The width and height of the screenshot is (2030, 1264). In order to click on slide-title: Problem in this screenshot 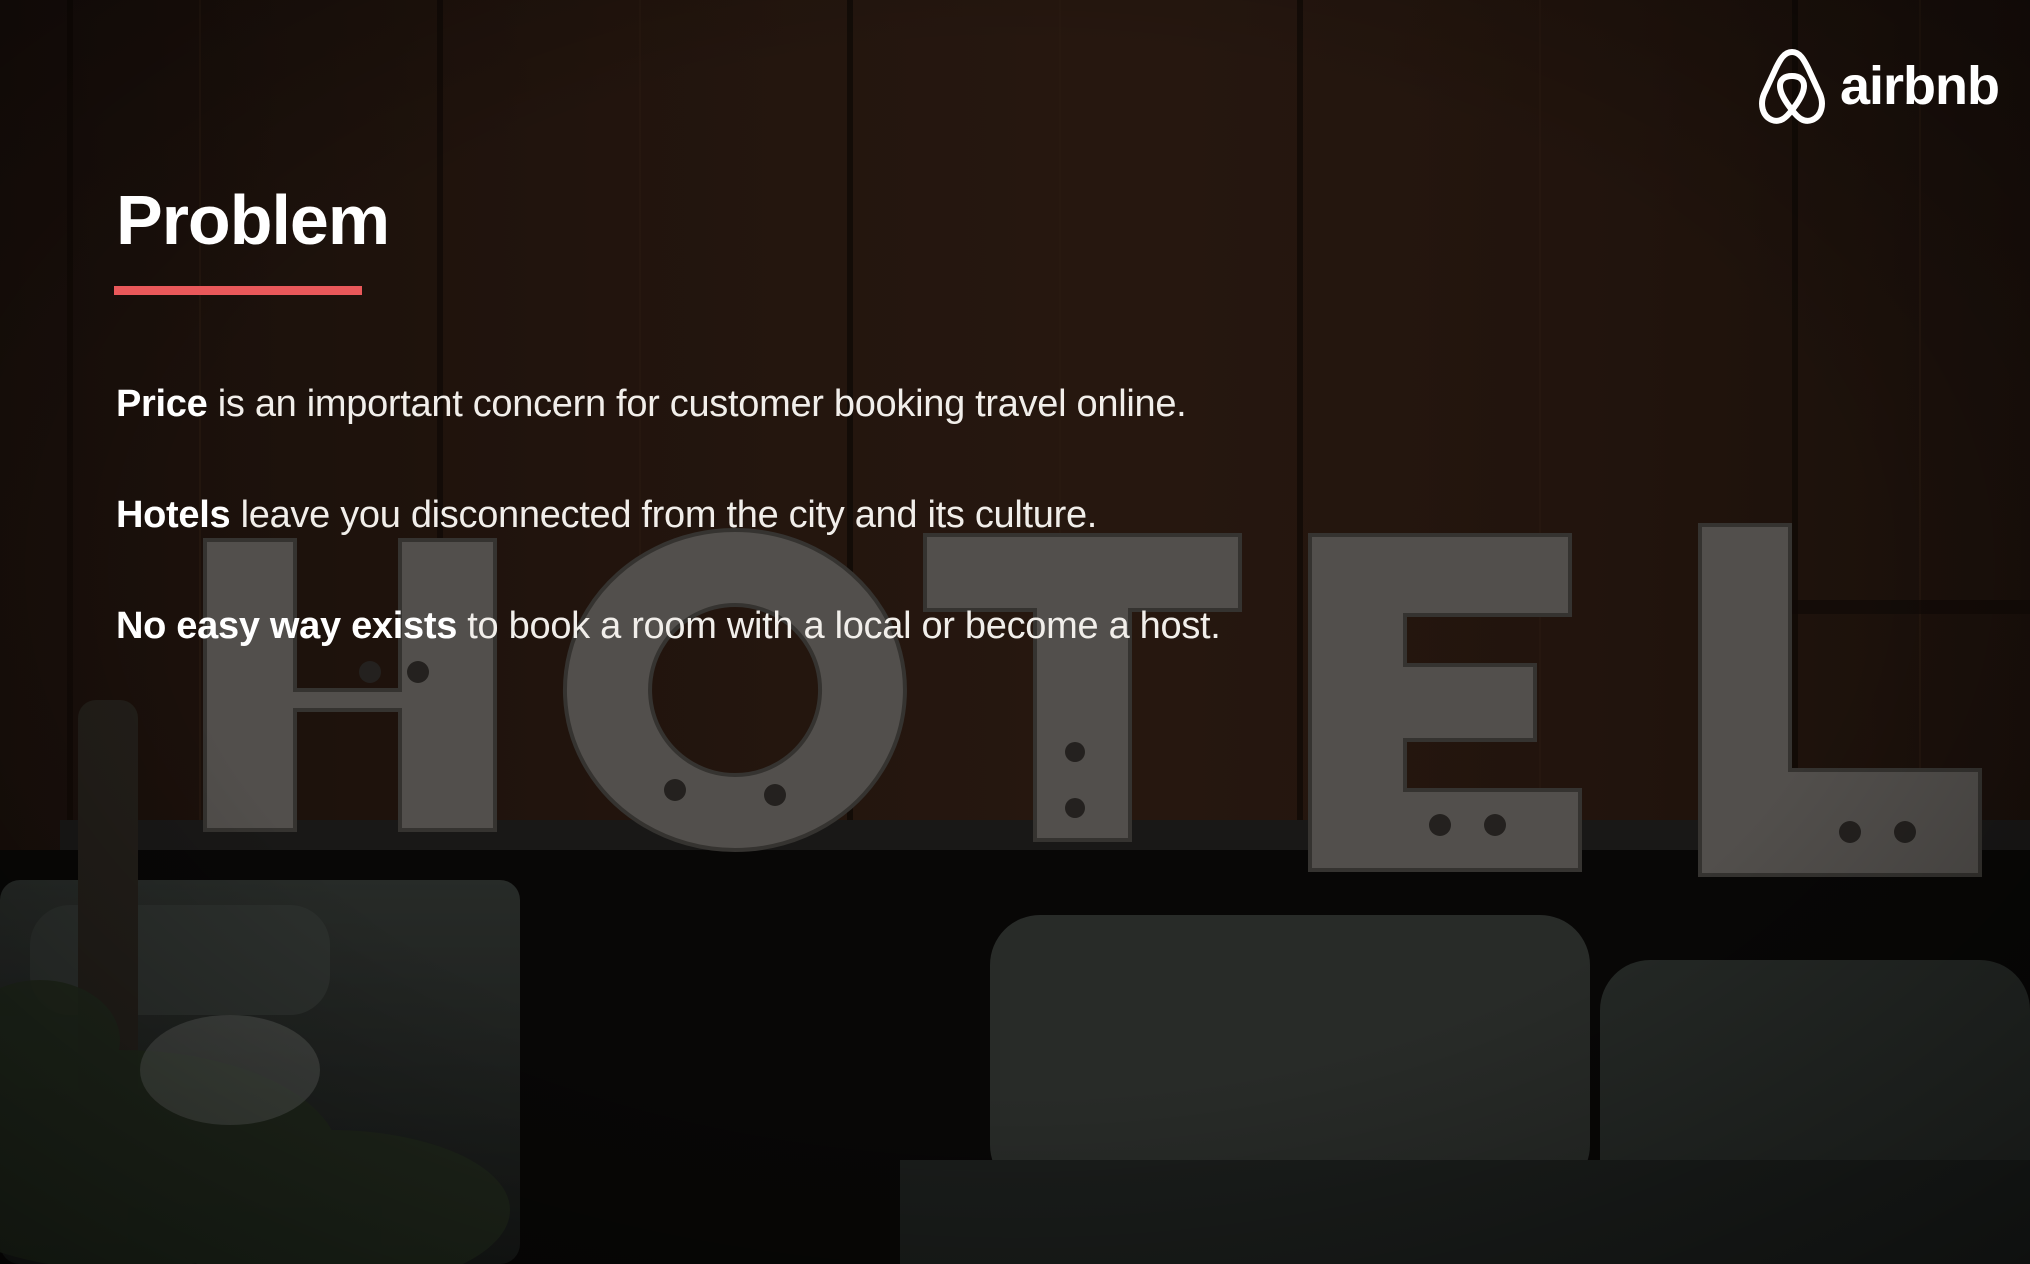, I will do `click(253, 220)`.